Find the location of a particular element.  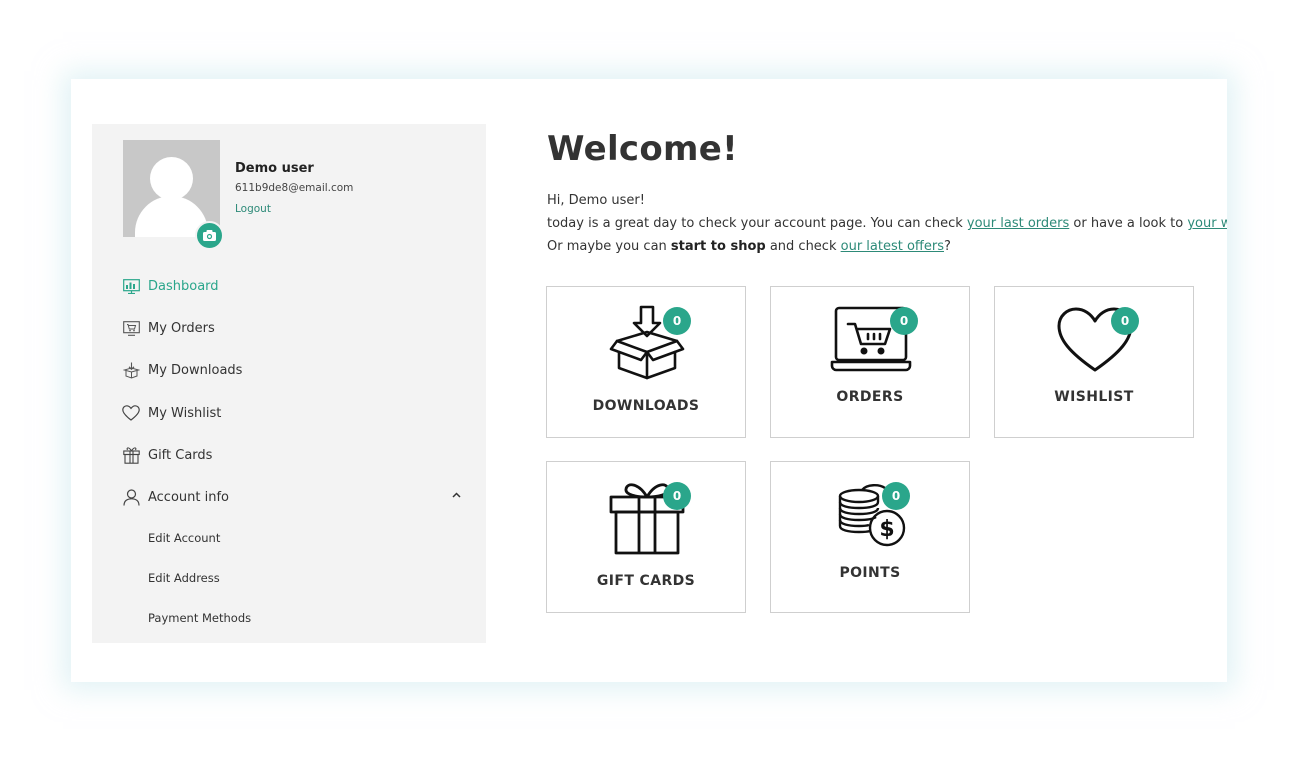

change-avatar-button is located at coordinates (209, 235).